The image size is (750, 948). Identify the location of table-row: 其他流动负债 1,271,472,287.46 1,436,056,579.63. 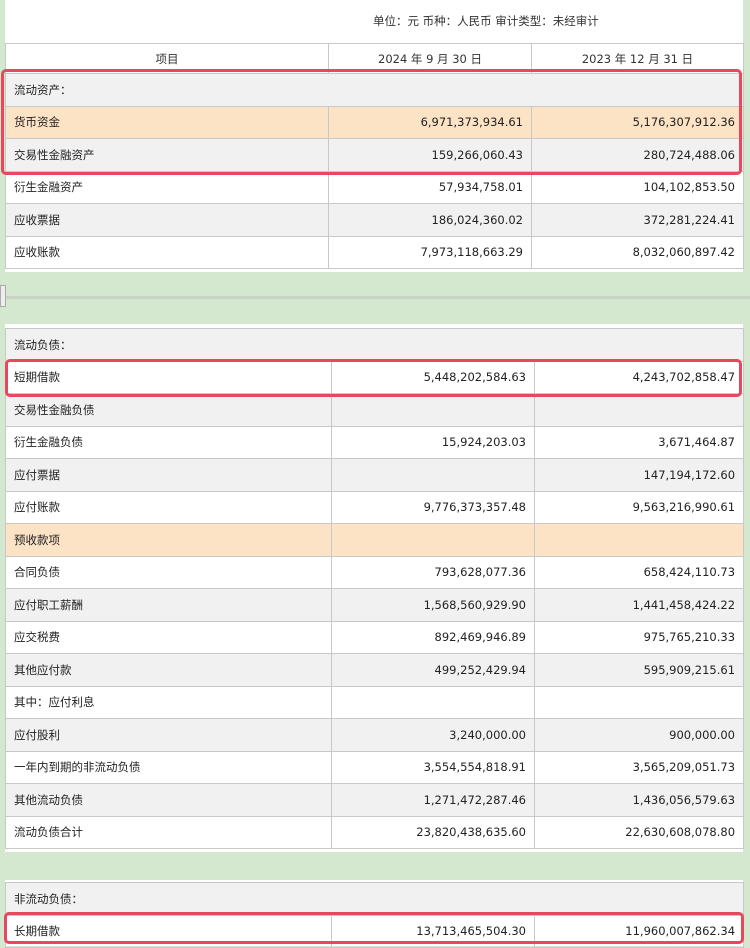
(375, 800).